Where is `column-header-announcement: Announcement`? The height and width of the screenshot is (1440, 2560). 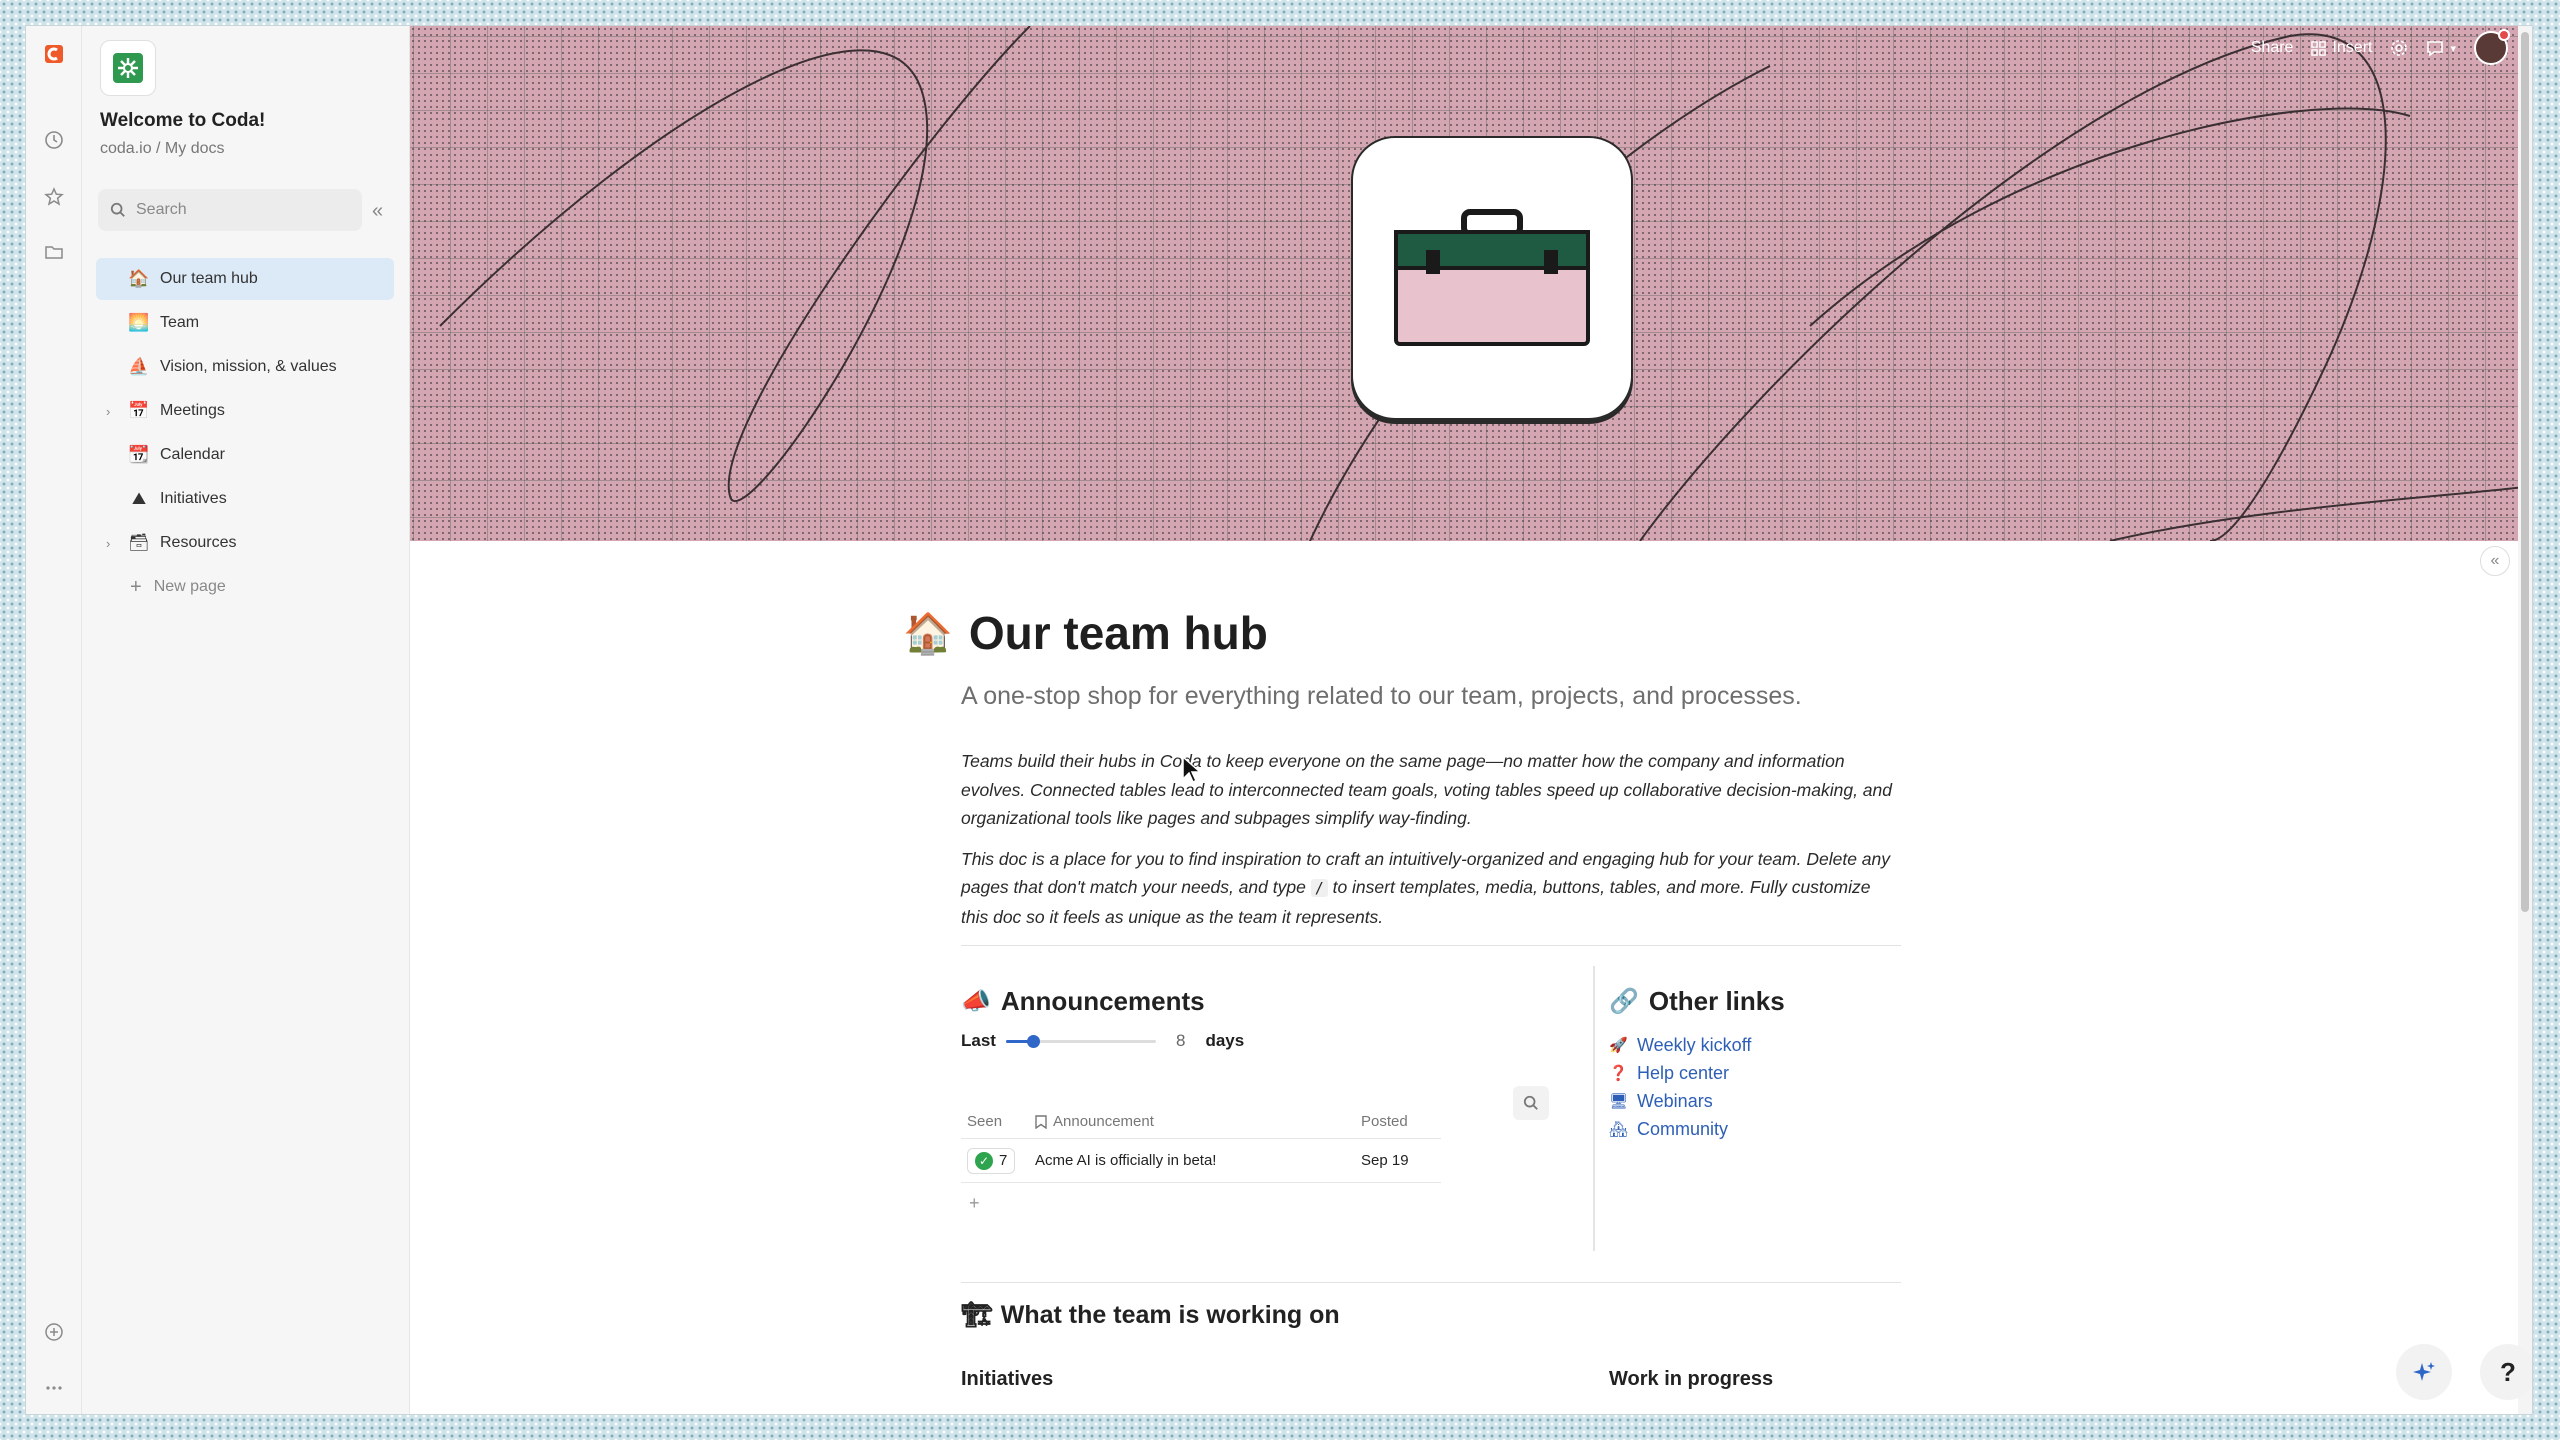
column-header-announcement: Announcement is located at coordinates (1193, 1121).